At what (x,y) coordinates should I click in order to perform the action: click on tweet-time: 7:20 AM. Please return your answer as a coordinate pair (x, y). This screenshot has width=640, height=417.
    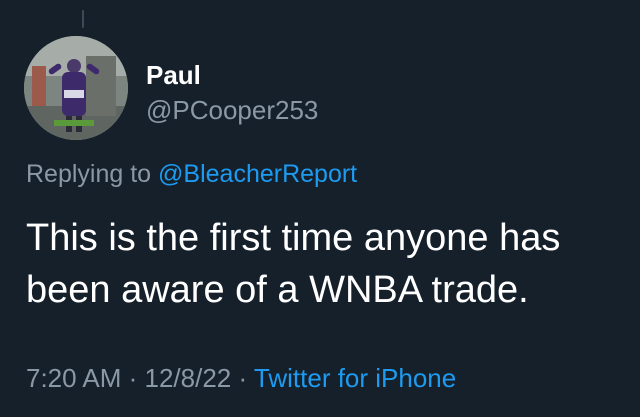
    Looking at the image, I should click on (73, 378).